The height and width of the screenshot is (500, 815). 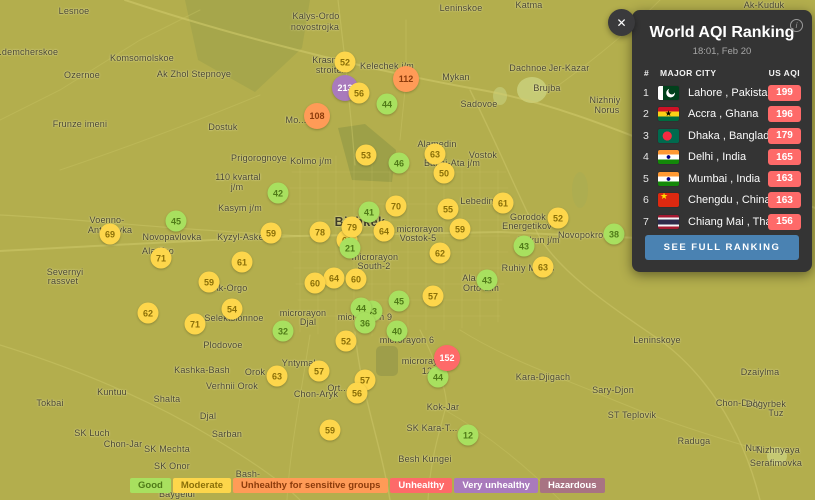 What do you see at coordinates (657, 340) in the screenshot?
I see `map-place-label: Leninskoye` at bounding box center [657, 340].